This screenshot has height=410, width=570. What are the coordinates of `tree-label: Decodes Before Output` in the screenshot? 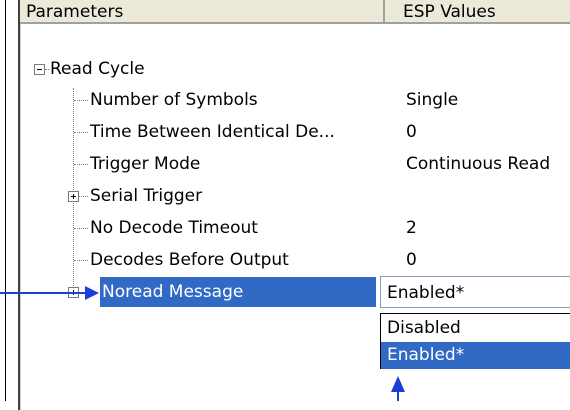 It's located at (189, 260).